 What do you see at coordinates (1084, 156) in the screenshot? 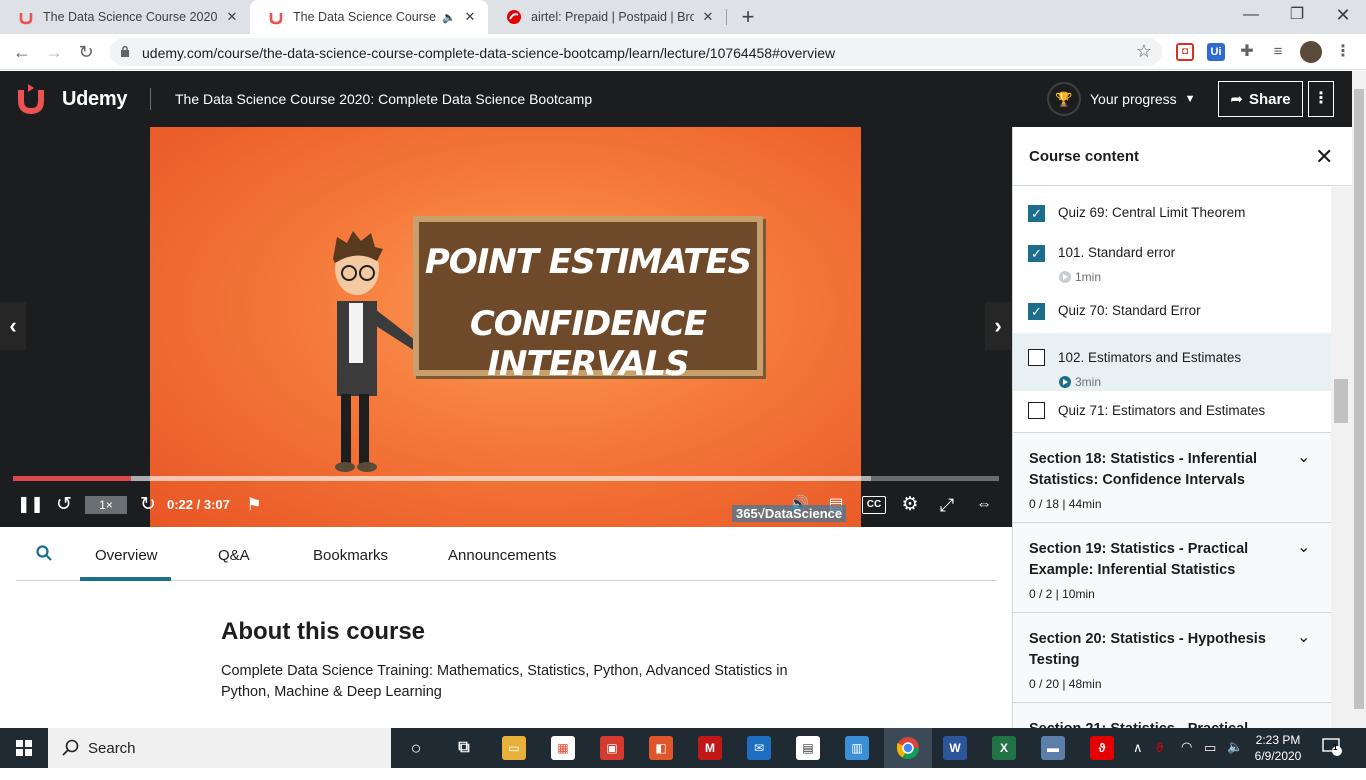
I see `sidebar-title: Course content` at bounding box center [1084, 156].